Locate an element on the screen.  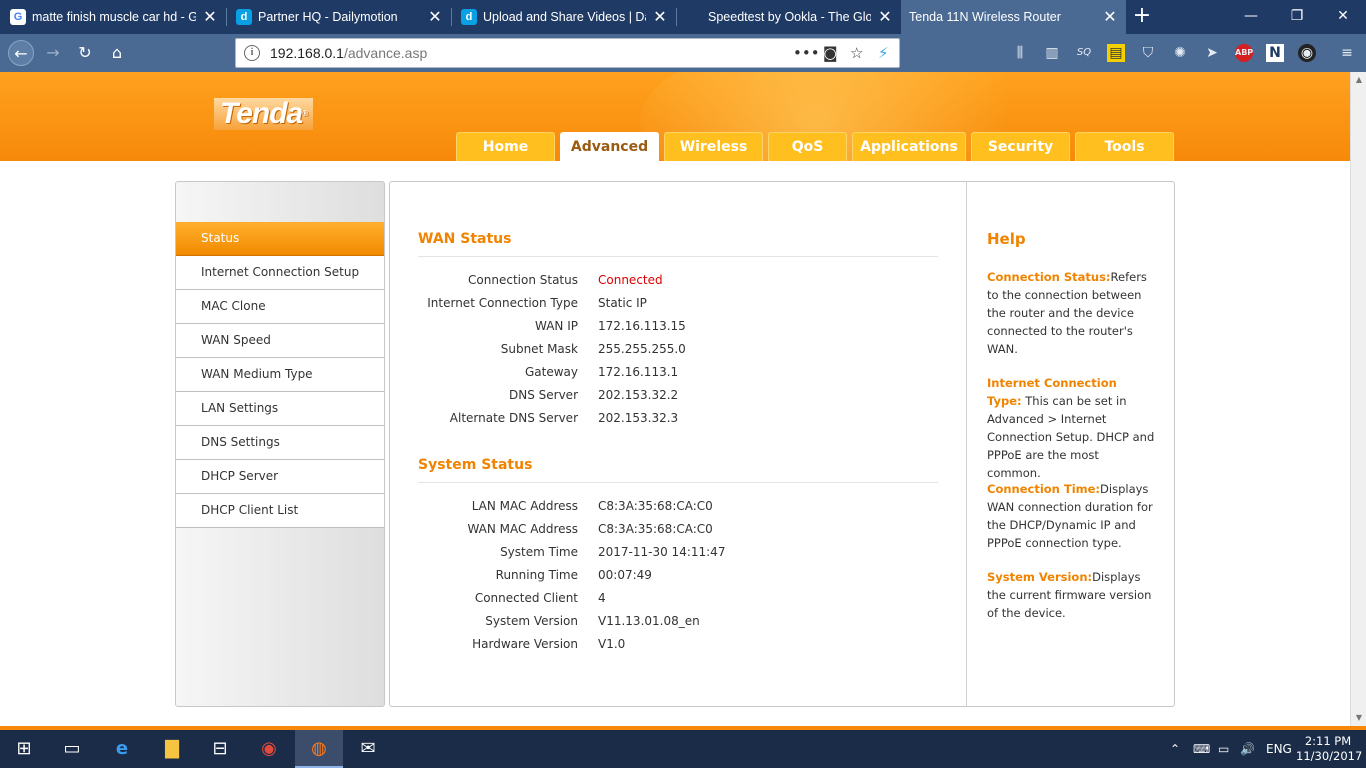
reload-button: ↻ is located at coordinates (85, 53).